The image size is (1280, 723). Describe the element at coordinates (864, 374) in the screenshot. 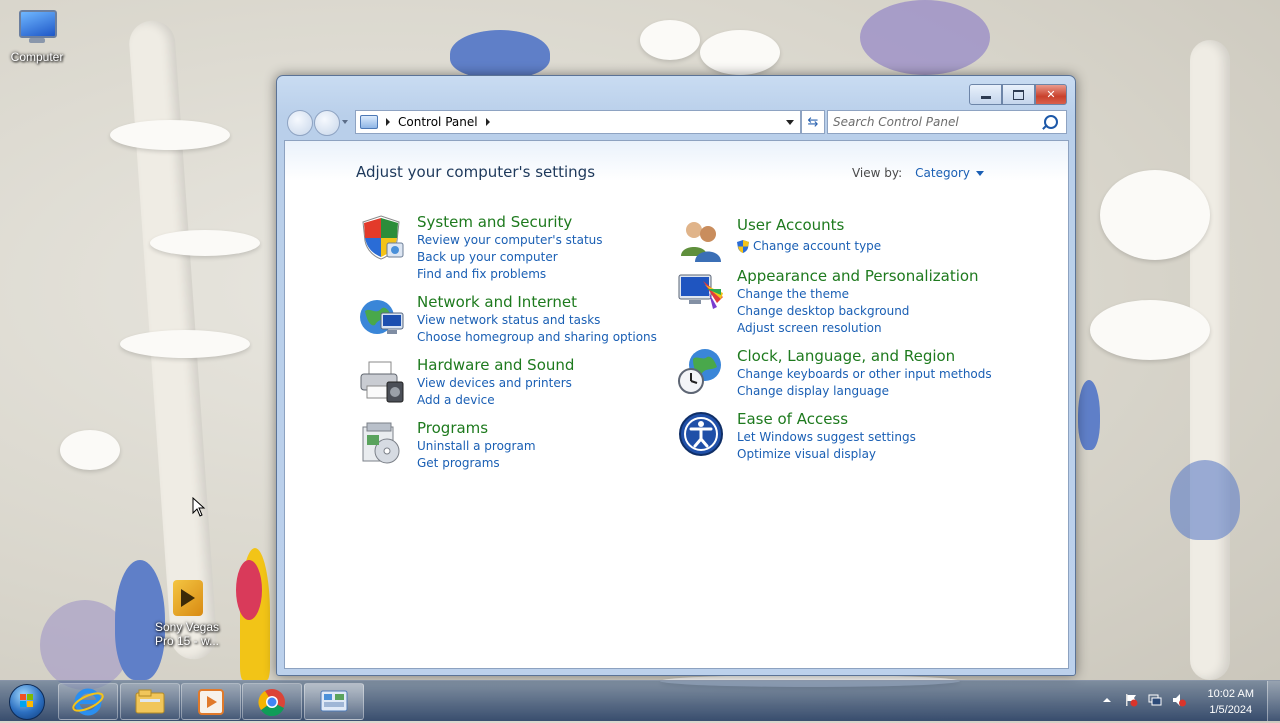

I see `category-link: Change keyboards or other input methods` at that location.